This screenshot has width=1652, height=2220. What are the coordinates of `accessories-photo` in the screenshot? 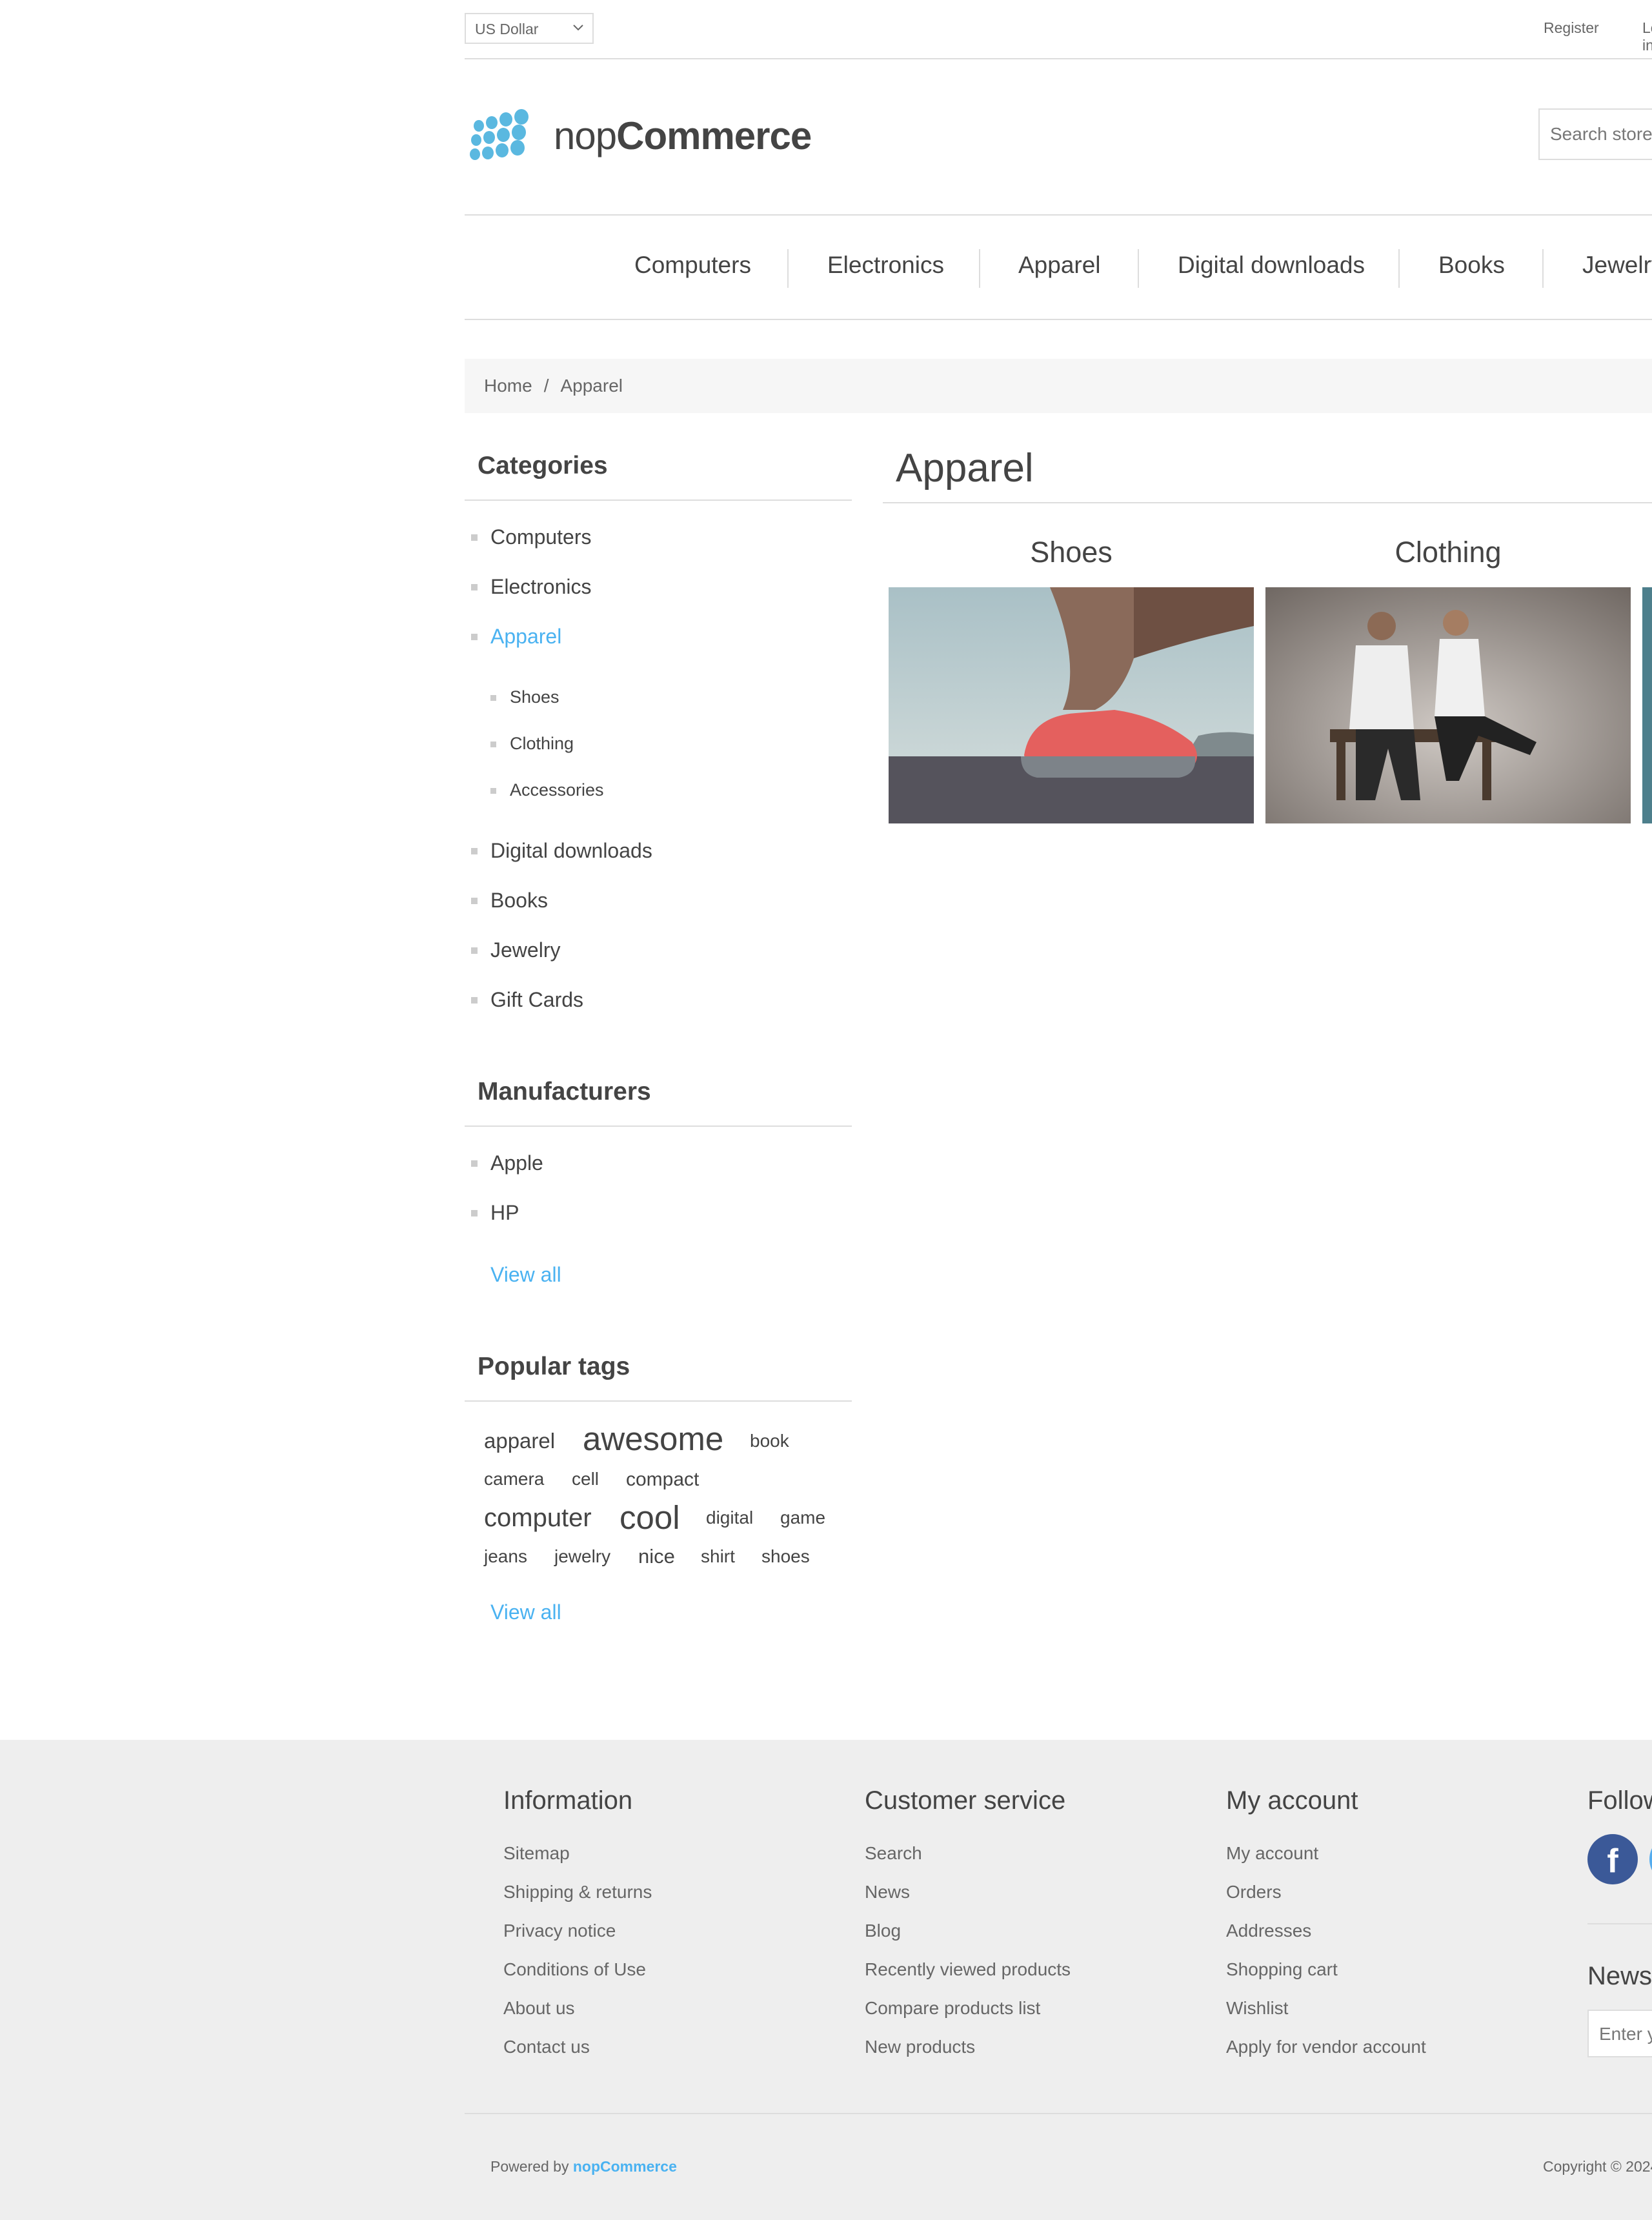 It's located at (1647, 705).